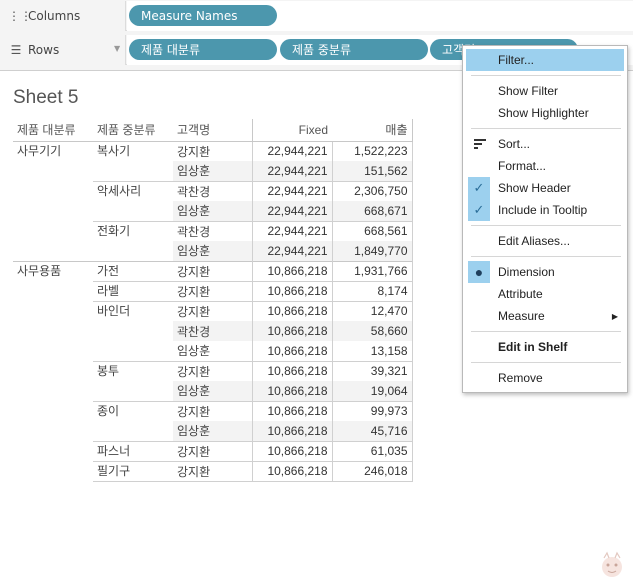 The height and width of the screenshot is (584, 633). I want to click on watermark-icon, so click(612, 565).